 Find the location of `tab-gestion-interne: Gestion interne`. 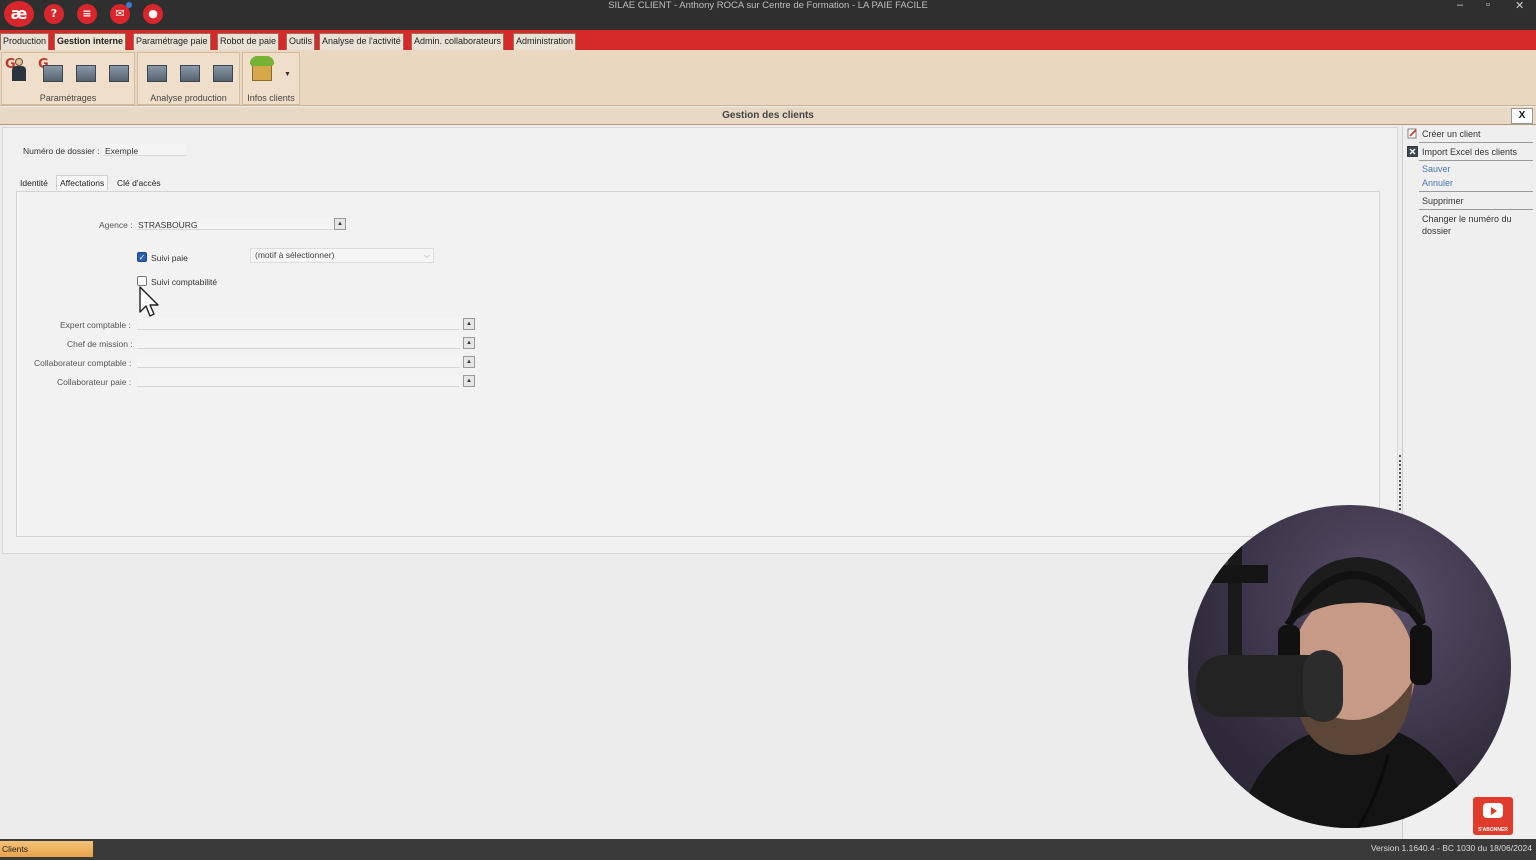

tab-gestion-interne: Gestion interne is located at coordinates (90, 41).